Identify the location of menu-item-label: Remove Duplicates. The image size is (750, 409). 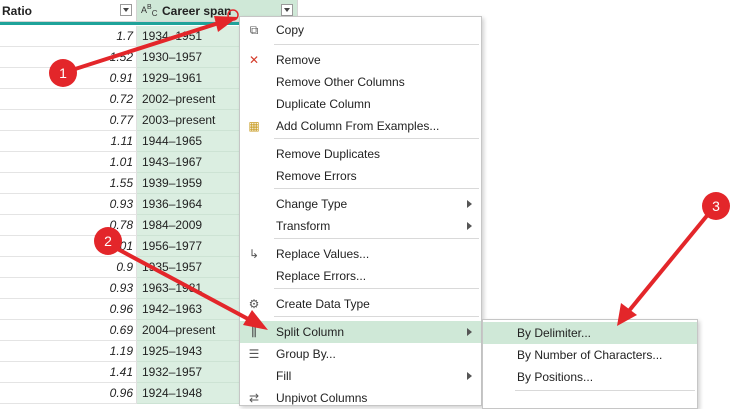
(328, 154).